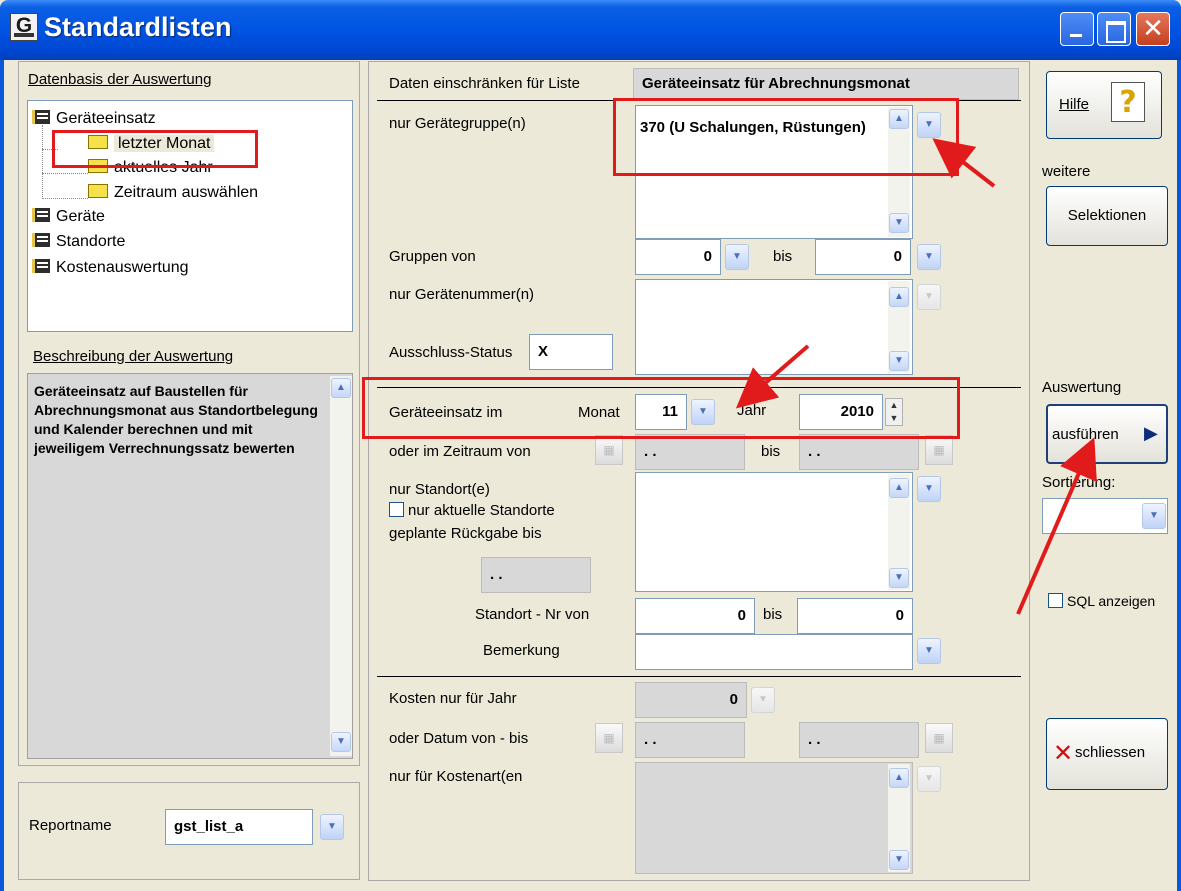  What do you see at coordinates (691, 700) in the screenshot?
I see `kosten-jahr-input: 0` at bounding box center [691, 700].